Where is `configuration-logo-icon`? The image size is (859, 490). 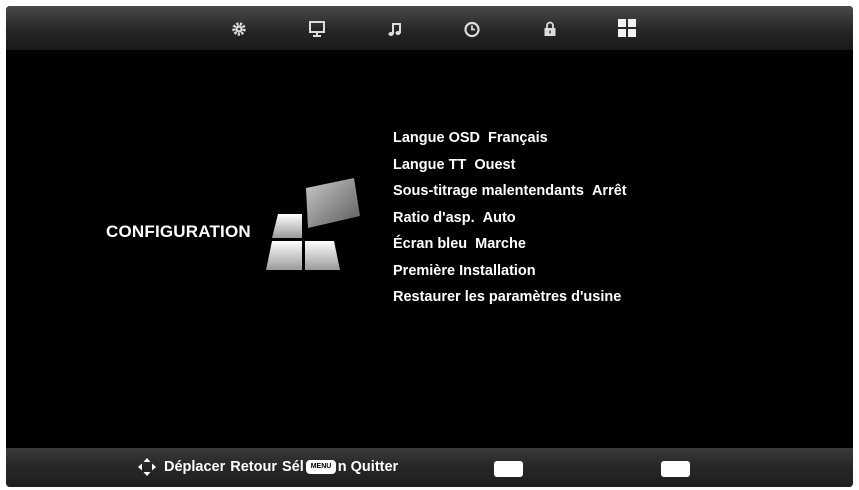
configuration-logo-icon is located at coordinates (313, 224).